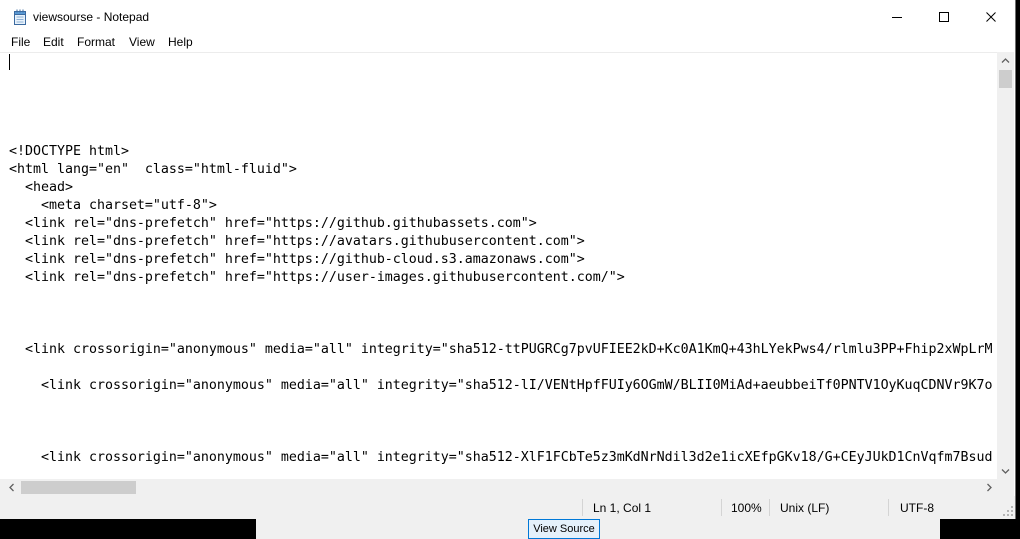  Describe the element at coordinates (507, 42) in the screenshot. I see `menu-bar: File Edit Format View Help` at that location.